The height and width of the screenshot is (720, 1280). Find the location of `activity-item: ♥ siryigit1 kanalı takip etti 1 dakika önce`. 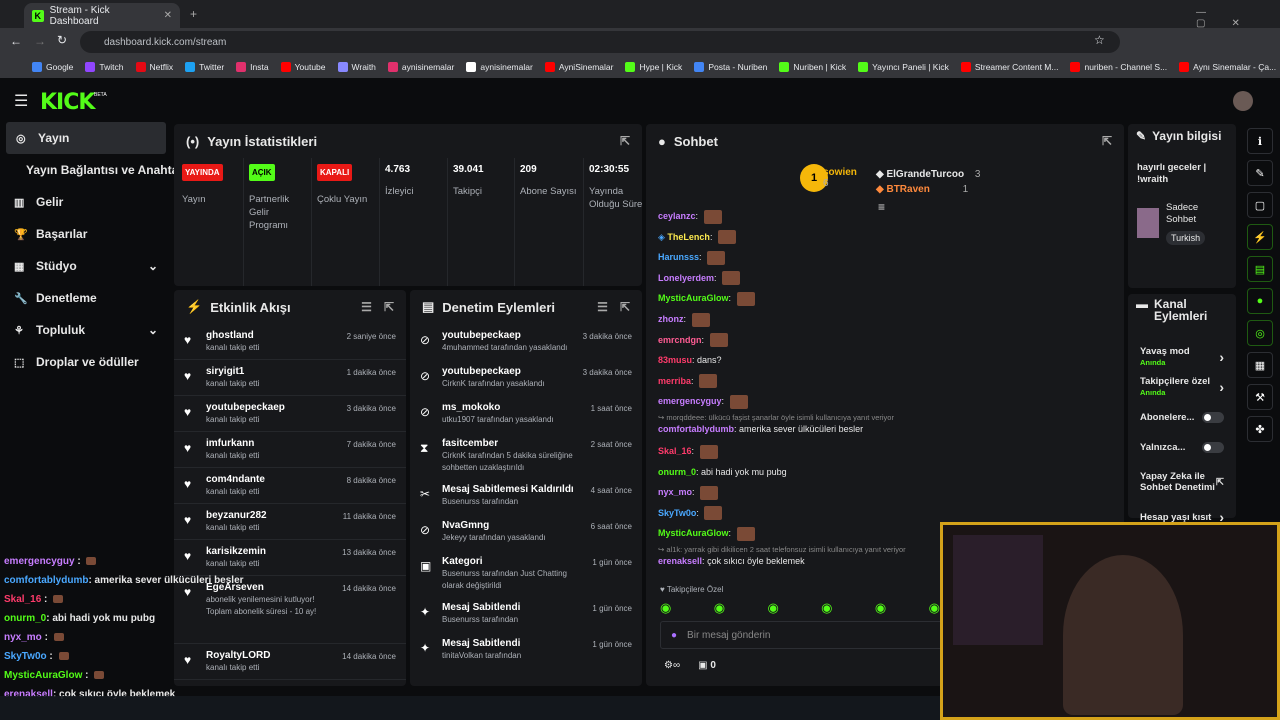

activity-item: ♥ siryigit1 kanalı takip etti 1 dakika önce is located at coordinates (290, 378).